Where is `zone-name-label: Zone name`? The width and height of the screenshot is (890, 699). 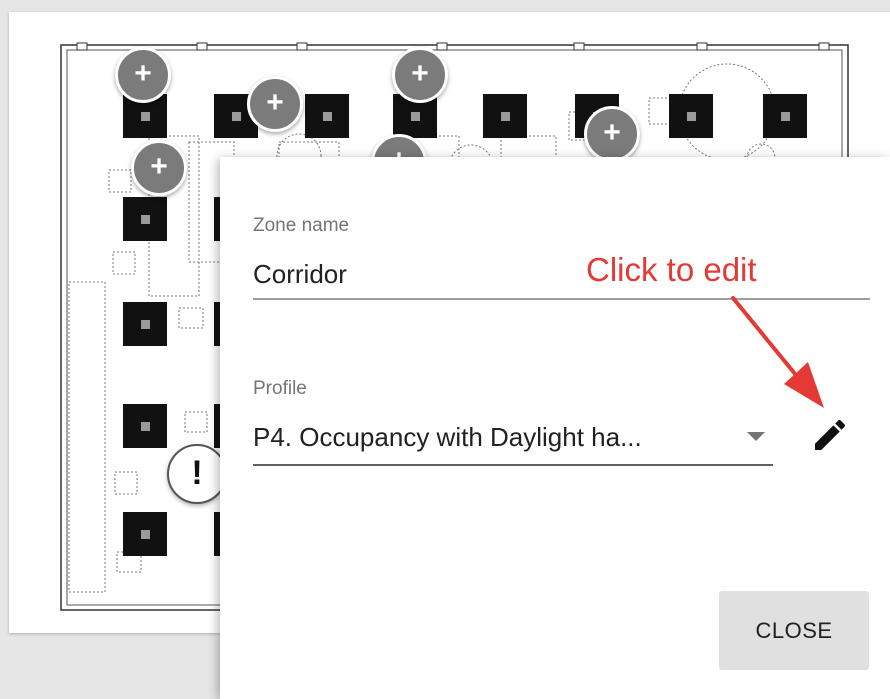 zone-name-label: Zone name is located at coordinates (301, 225).